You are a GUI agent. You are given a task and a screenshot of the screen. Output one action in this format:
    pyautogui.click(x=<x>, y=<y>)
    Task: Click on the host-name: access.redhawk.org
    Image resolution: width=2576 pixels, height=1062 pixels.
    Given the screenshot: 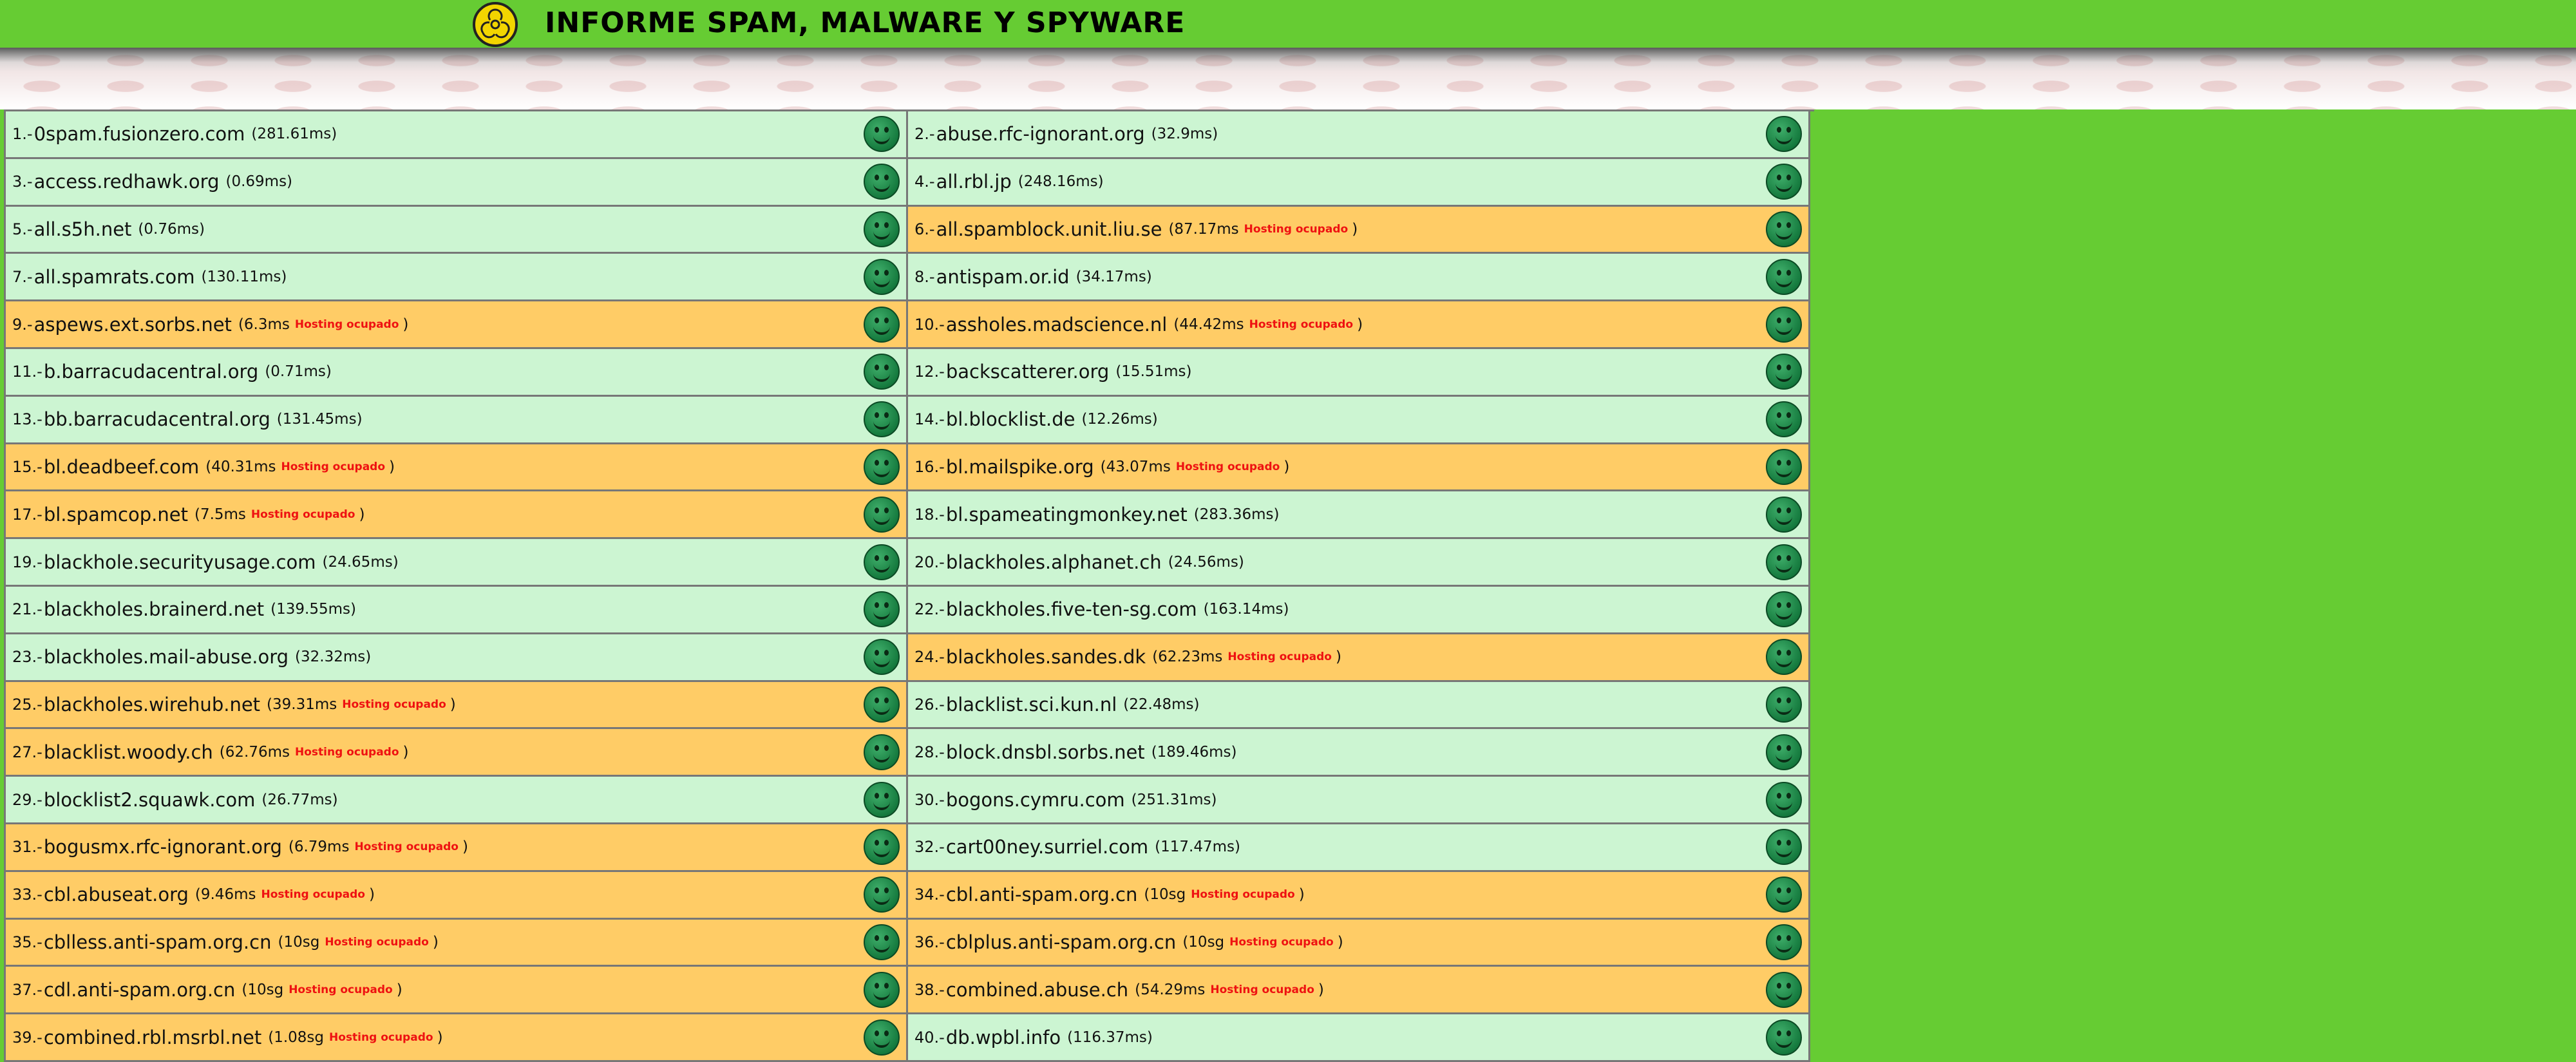 What is the action you would take?
    pyautogui.click(x=127, y=182)
    